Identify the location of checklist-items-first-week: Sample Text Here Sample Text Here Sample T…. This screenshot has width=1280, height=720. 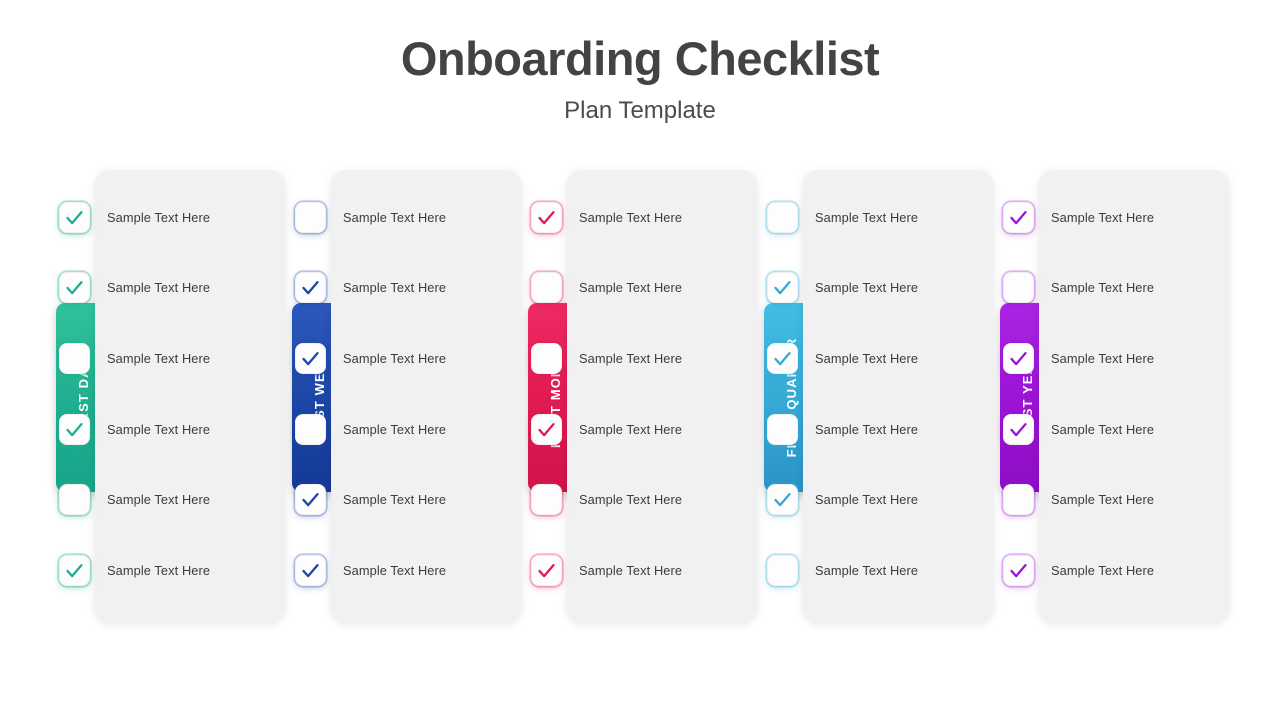
(387, 396).